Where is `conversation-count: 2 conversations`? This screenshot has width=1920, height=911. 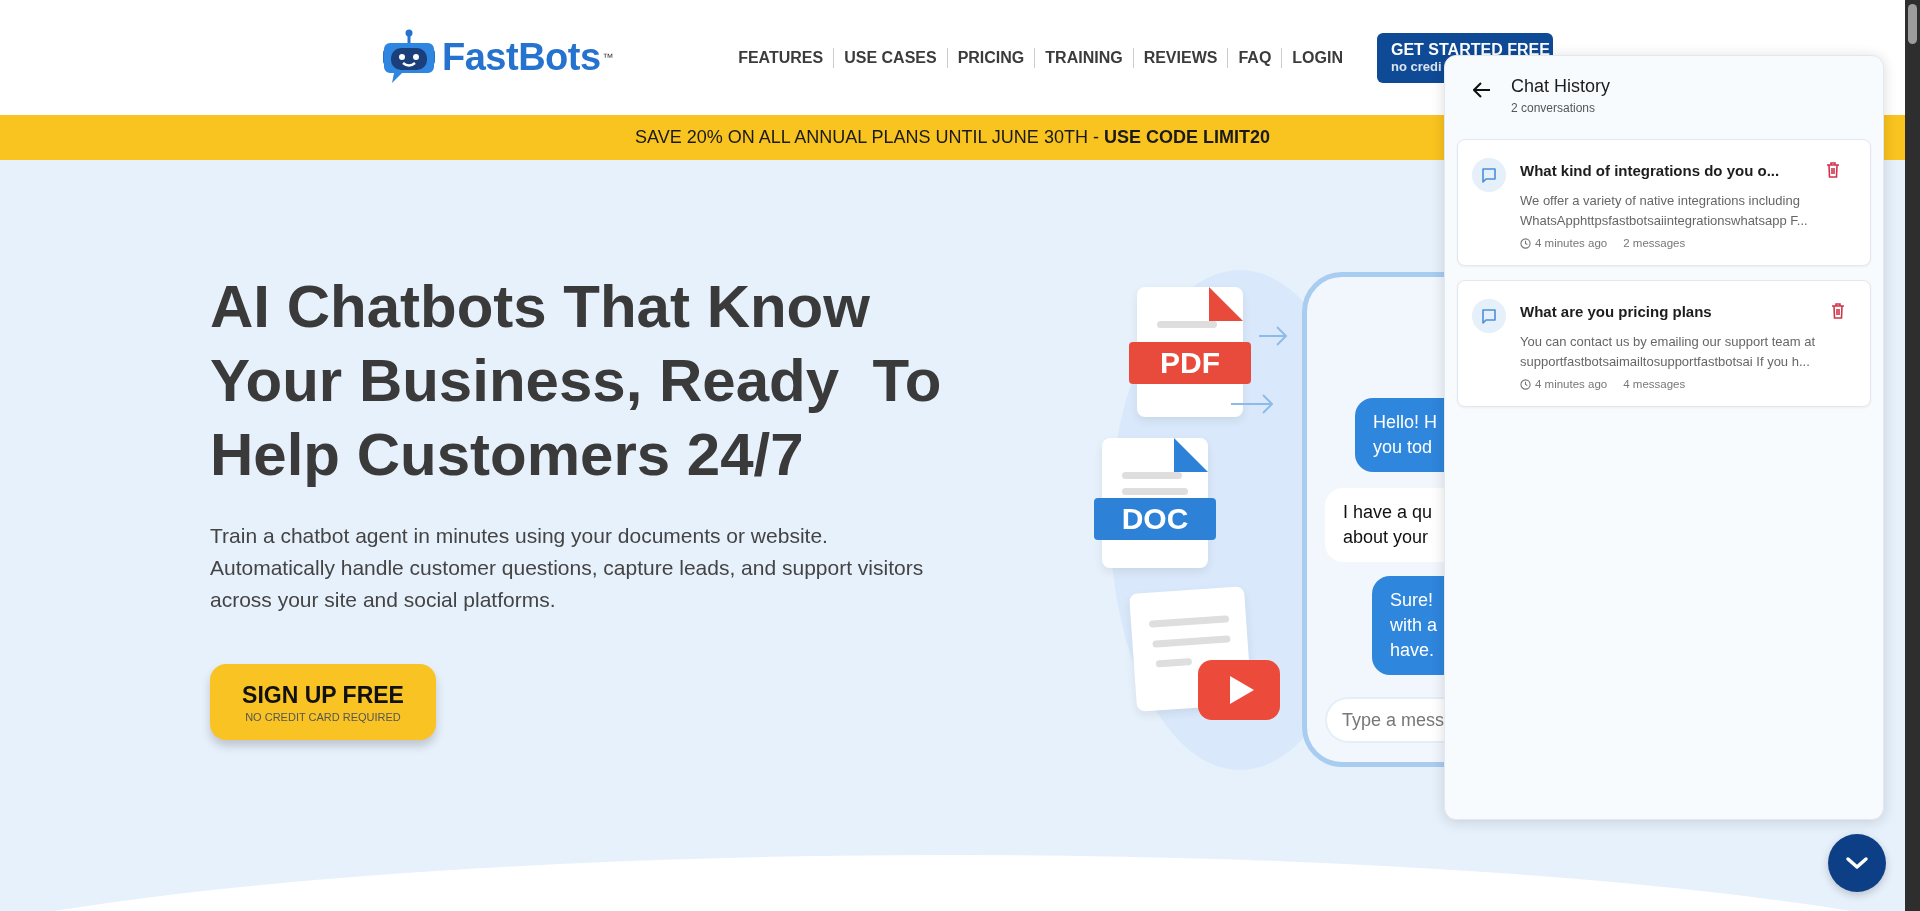
conversation-count: 2 conversations is located at coordinates (1554, 108).